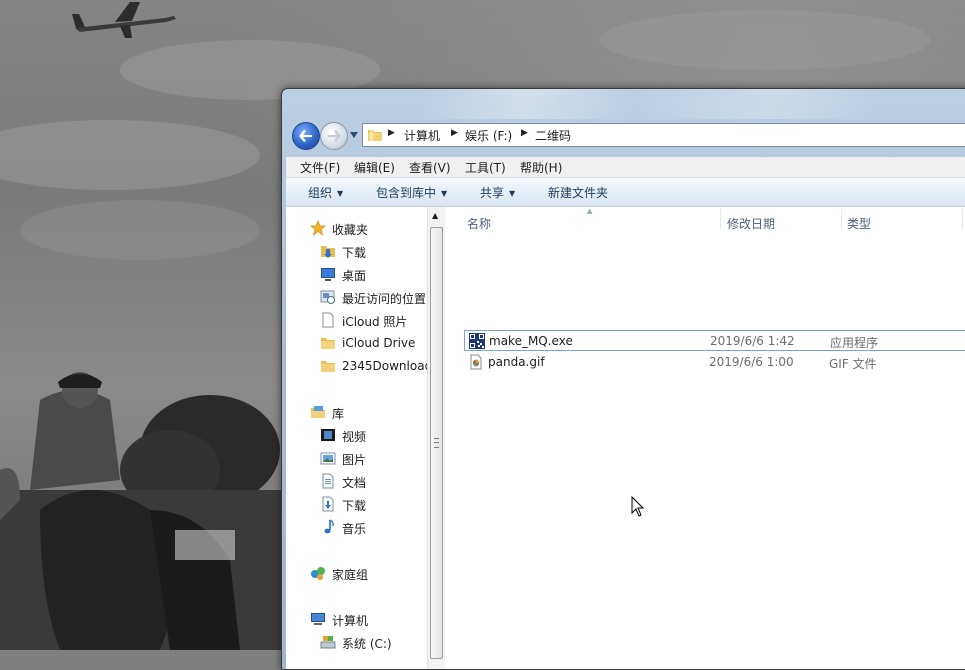 The width and height of the screenshot is (965, 670). Describe the element at coordinates (318, 619) in the screenshot. I see `computer-icon` at that location.